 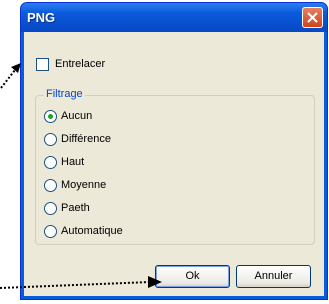 What do you see at coordinates (81, 282) in the screenshot?
I see `arrow-to-ok-icon` at bounding box center [81, 282].